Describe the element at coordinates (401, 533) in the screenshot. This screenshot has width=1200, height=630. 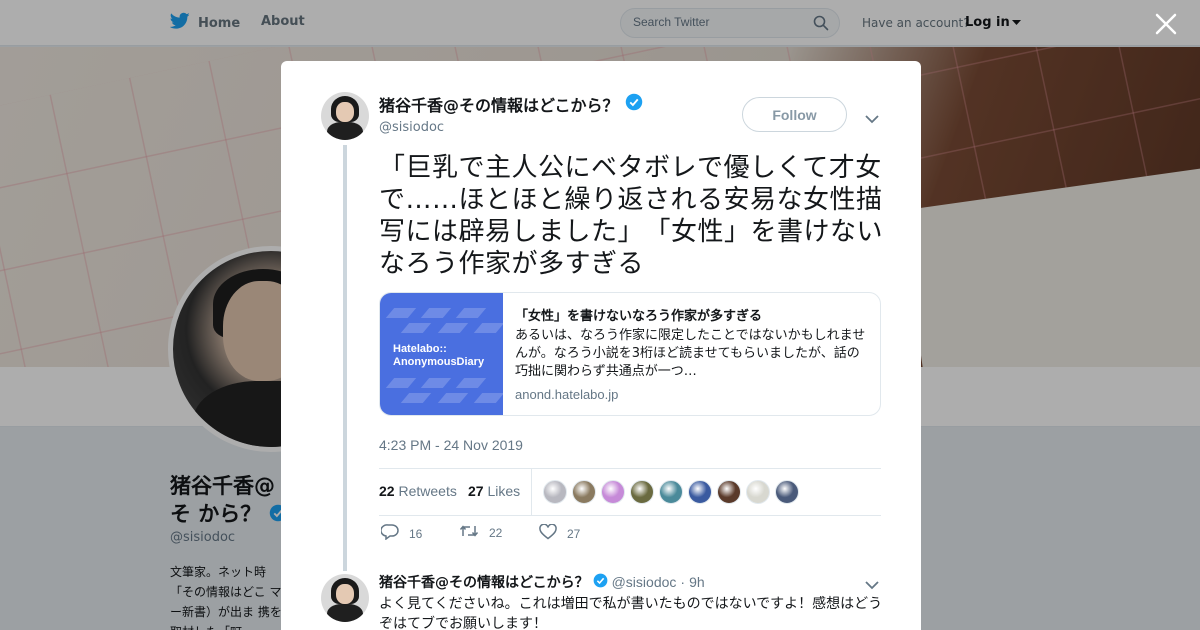
I see `reply-button: 16` at that location.